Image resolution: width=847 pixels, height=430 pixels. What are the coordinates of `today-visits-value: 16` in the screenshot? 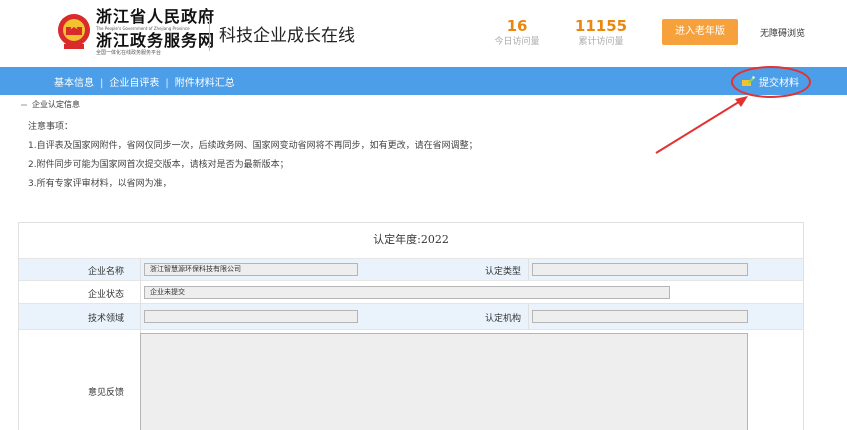 It's located at (517, 26).